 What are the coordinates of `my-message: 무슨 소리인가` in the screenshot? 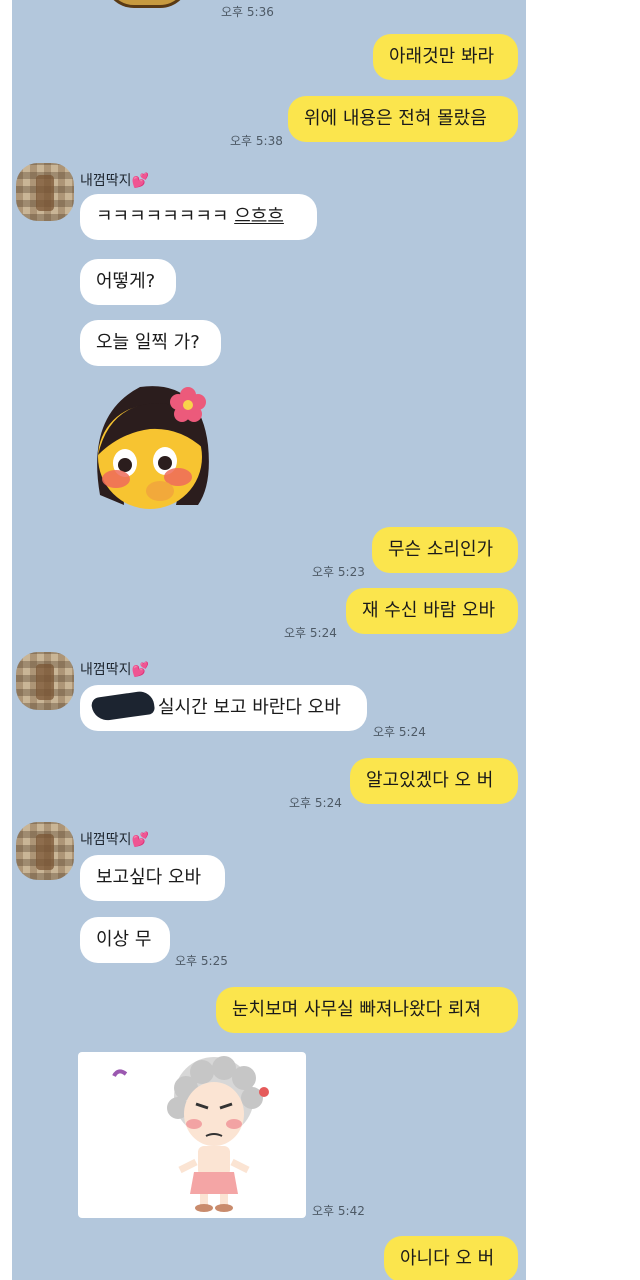 It's located at (445, 550).